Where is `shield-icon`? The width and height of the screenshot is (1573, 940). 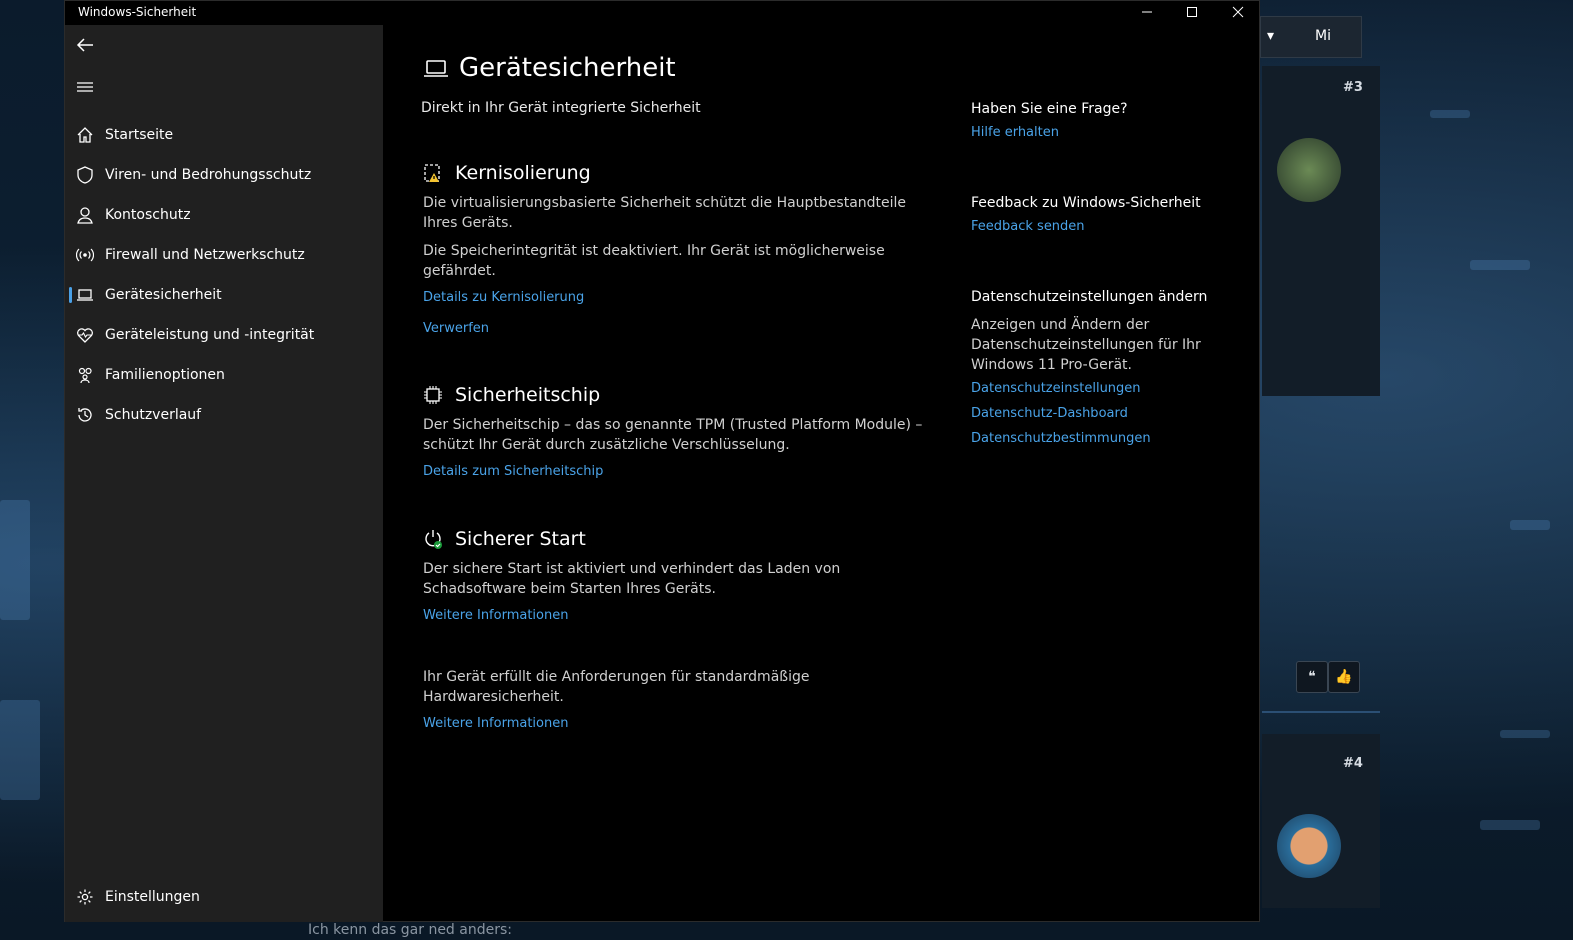
shield-icon is located at coordinates (85, 175).